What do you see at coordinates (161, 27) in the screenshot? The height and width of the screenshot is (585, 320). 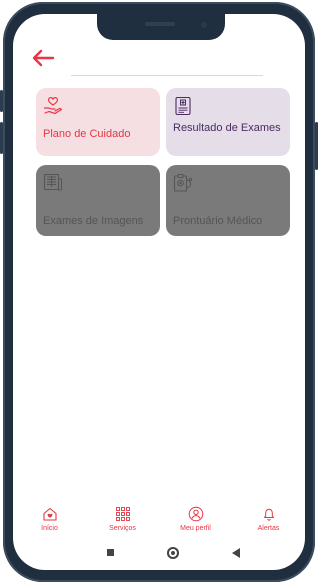 I see `notch` at bounding box center [161, 27].